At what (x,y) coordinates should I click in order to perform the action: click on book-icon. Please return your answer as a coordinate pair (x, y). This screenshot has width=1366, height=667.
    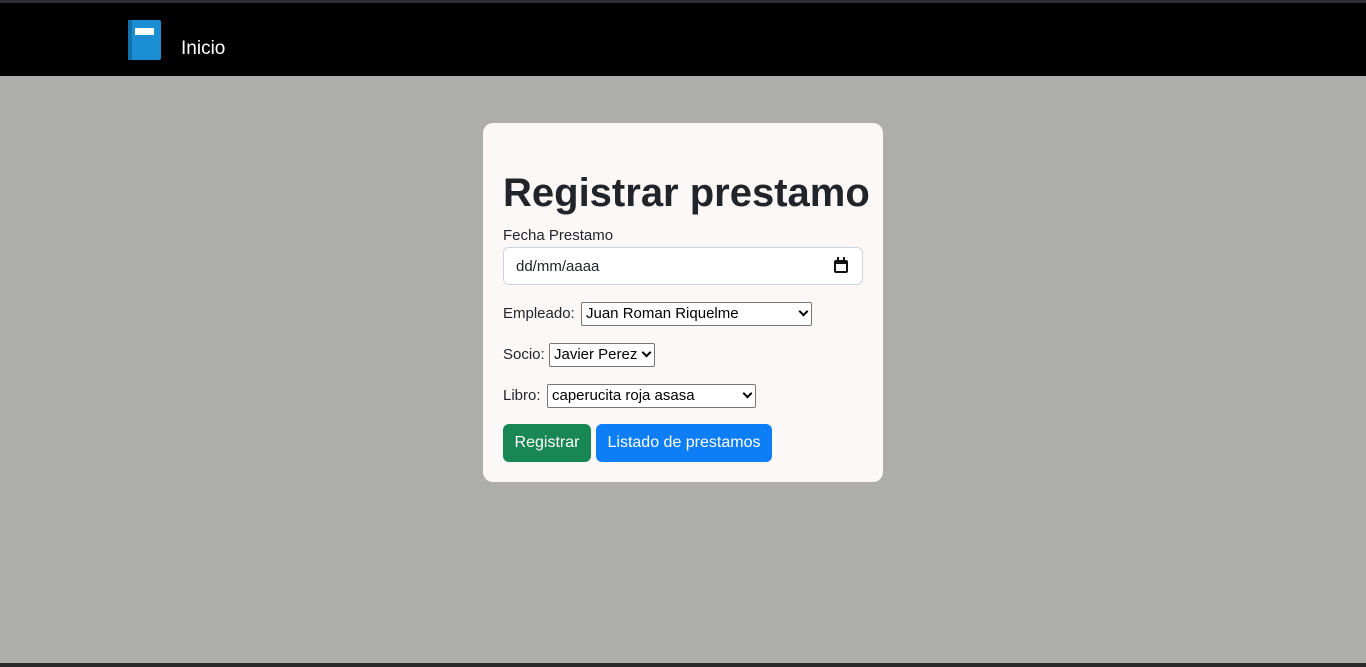
    Looking at the image, I should click on (144, 40).